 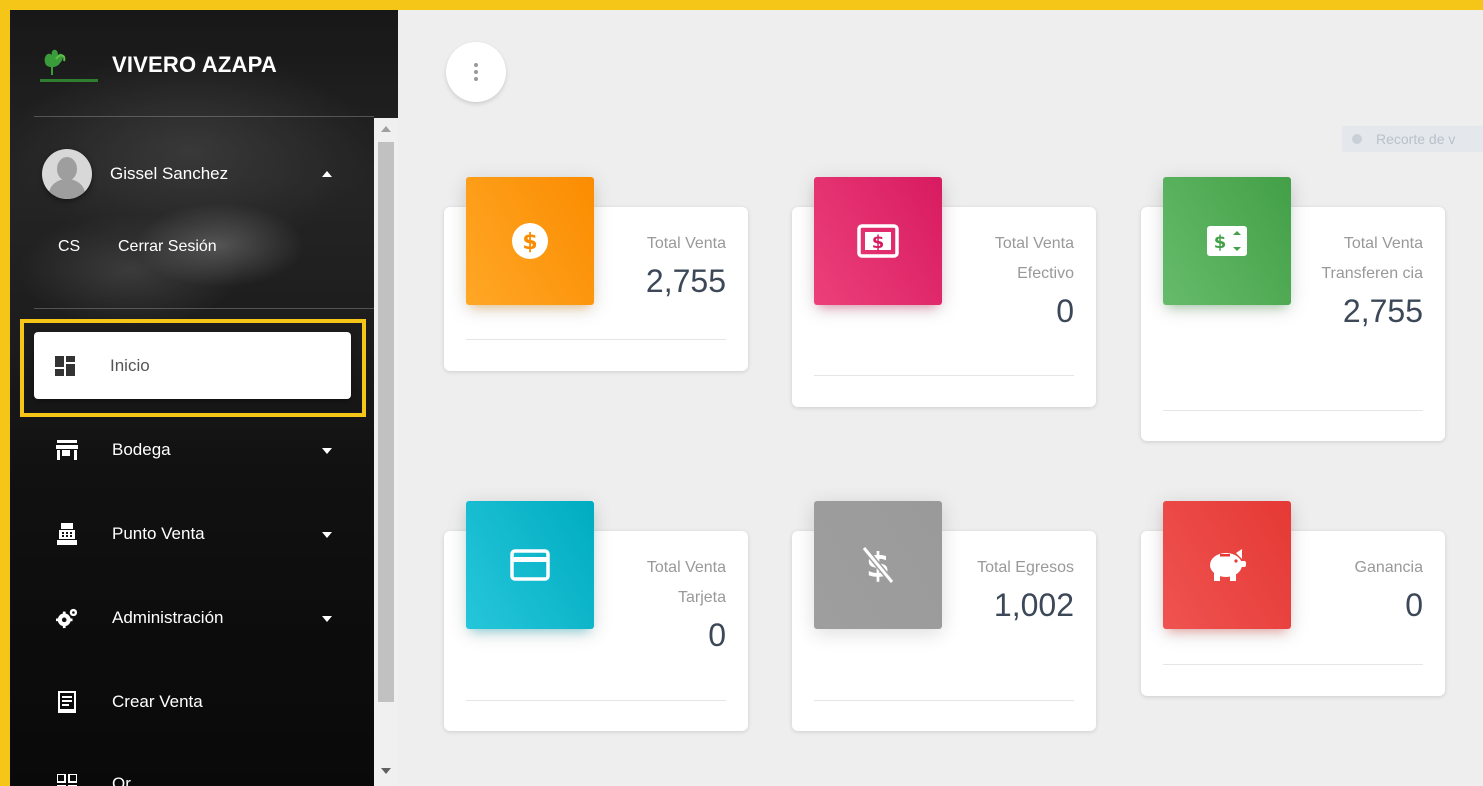 What do you see at coordinates (67, 450) in the screenshot?
I see `store-icon` at bounding box center [67, 450].